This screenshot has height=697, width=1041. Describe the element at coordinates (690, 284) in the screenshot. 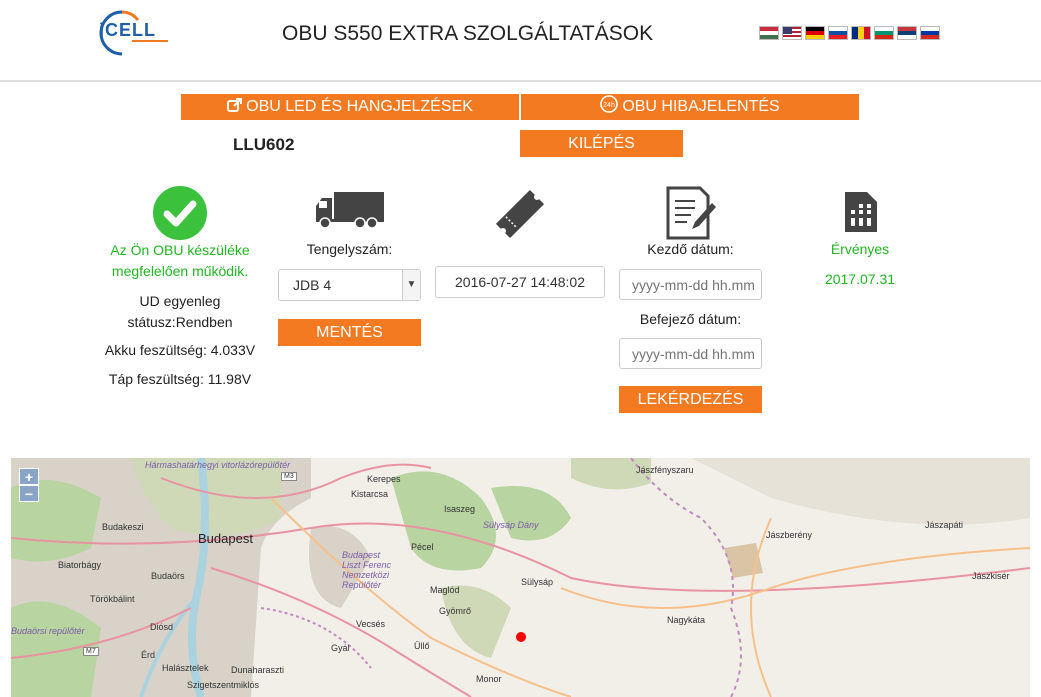

I see `start-date-input` at that location.